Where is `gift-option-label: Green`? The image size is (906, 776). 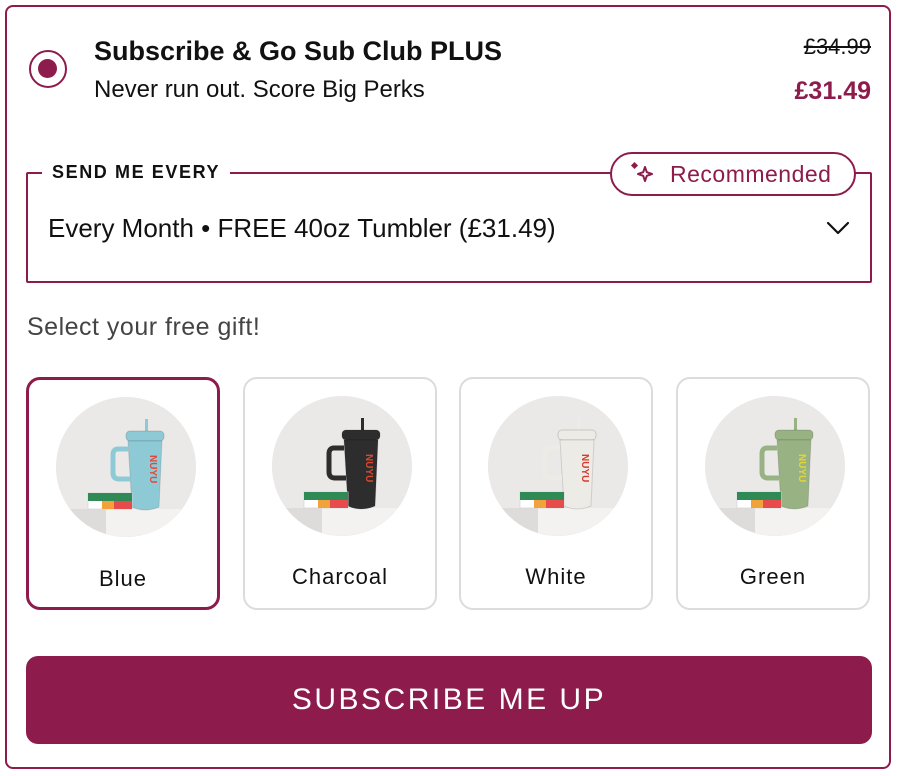 gift-option-label: Green is located at coordinates (773, 576).